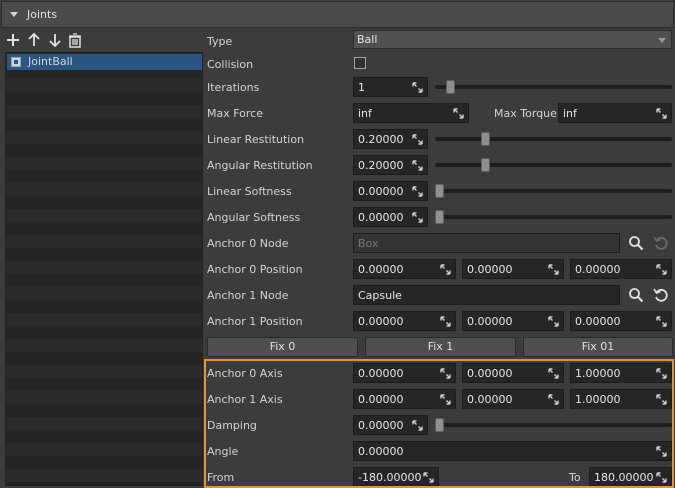  Describe the element at coordinates (104, 62) in the screenshot. I see `list-item: JointBall` at that location.